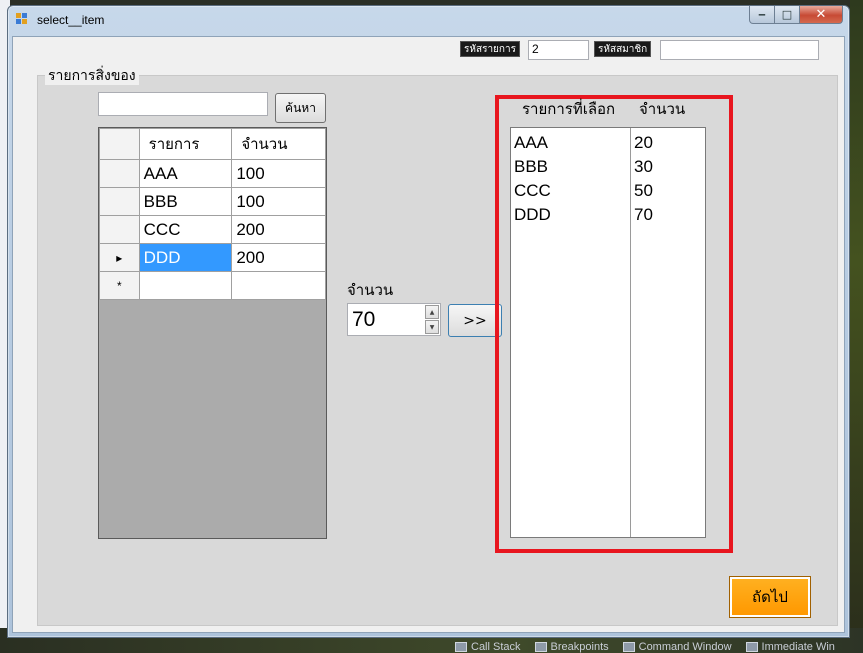 The height and width of the screenshot is (653, 863). I want to click on app-icon, so click(22, 19).